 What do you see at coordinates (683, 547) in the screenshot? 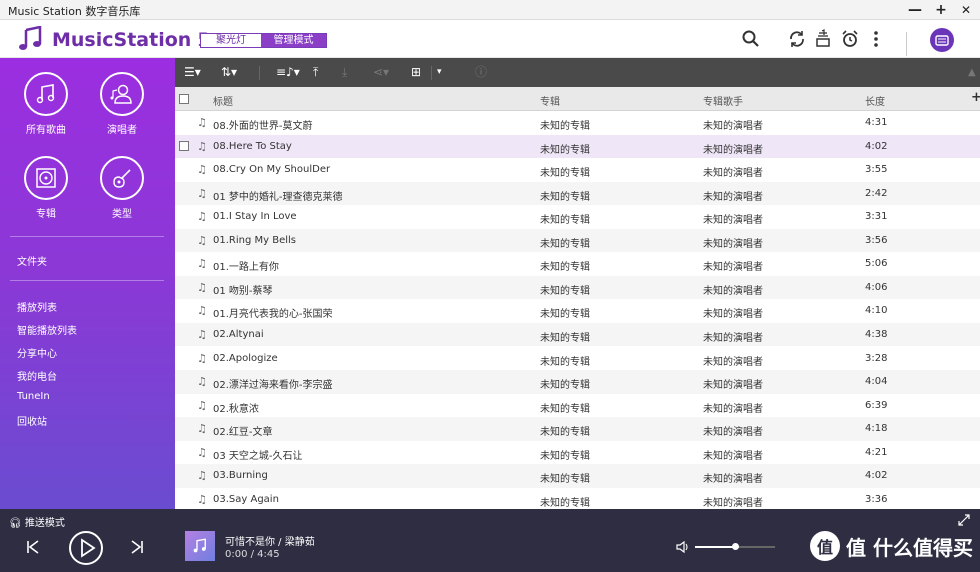
I see `volume-icon` at bounding box center [683, 547].